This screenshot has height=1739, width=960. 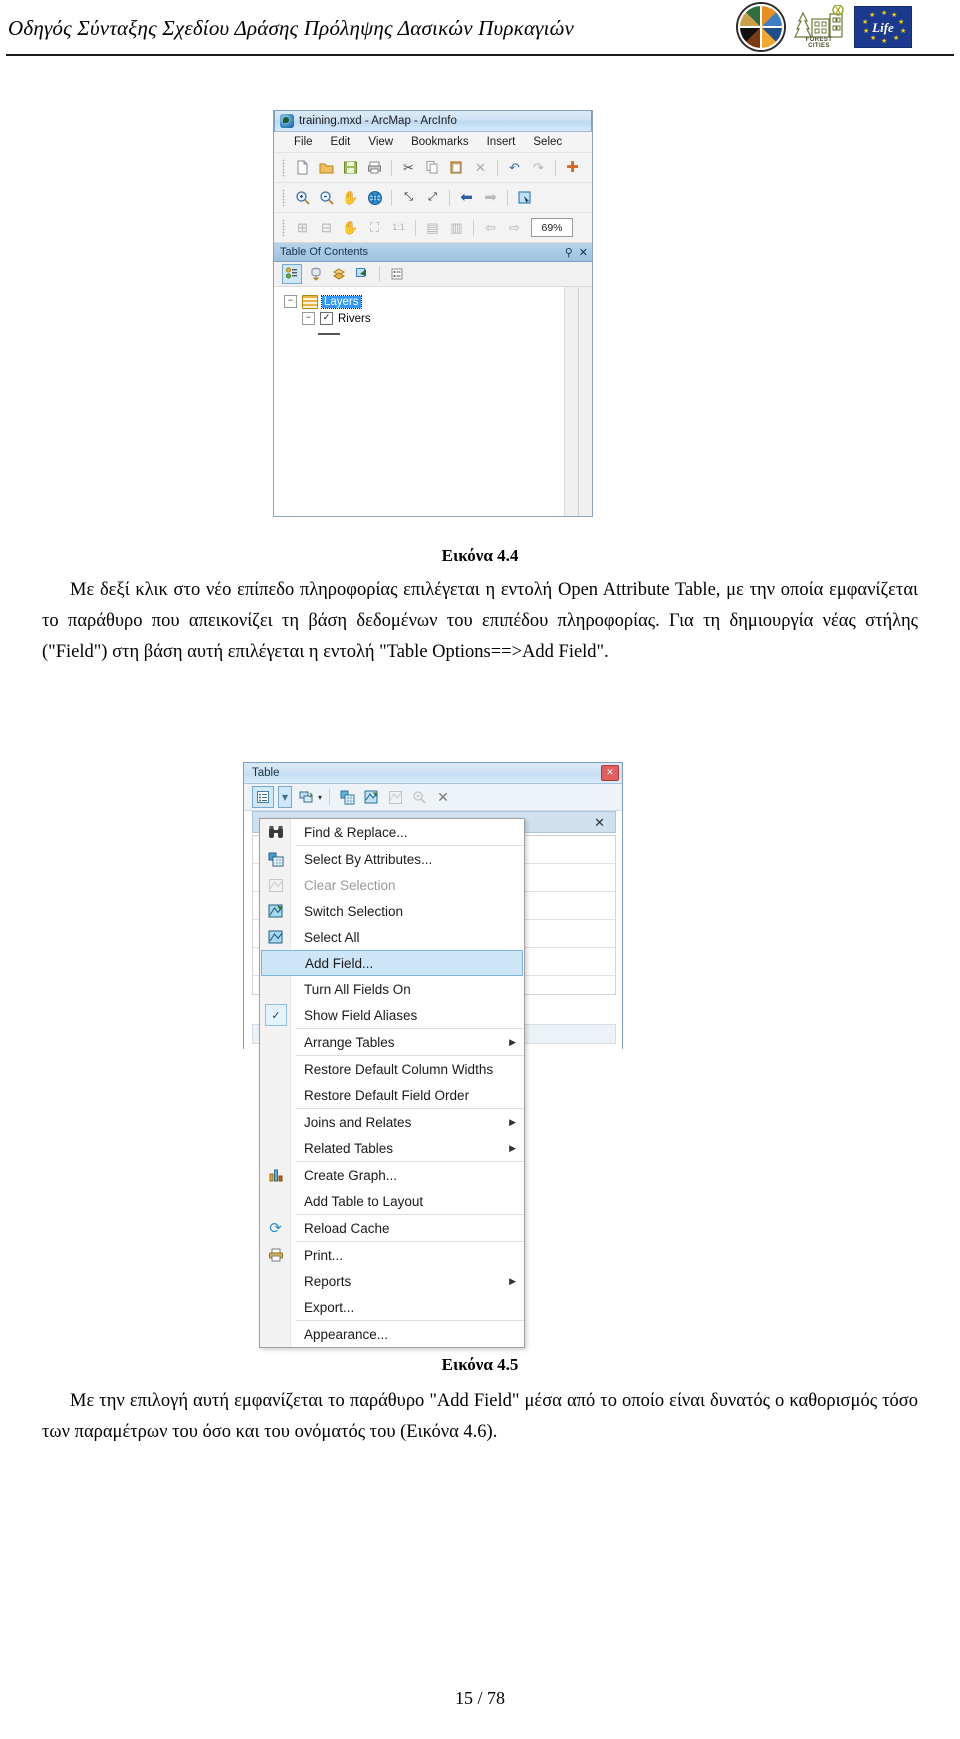 What do you see at coordinates (552, 227) in the screenshot?
I see `page-zoom-value: 69%` at bounding box center [552, 227].